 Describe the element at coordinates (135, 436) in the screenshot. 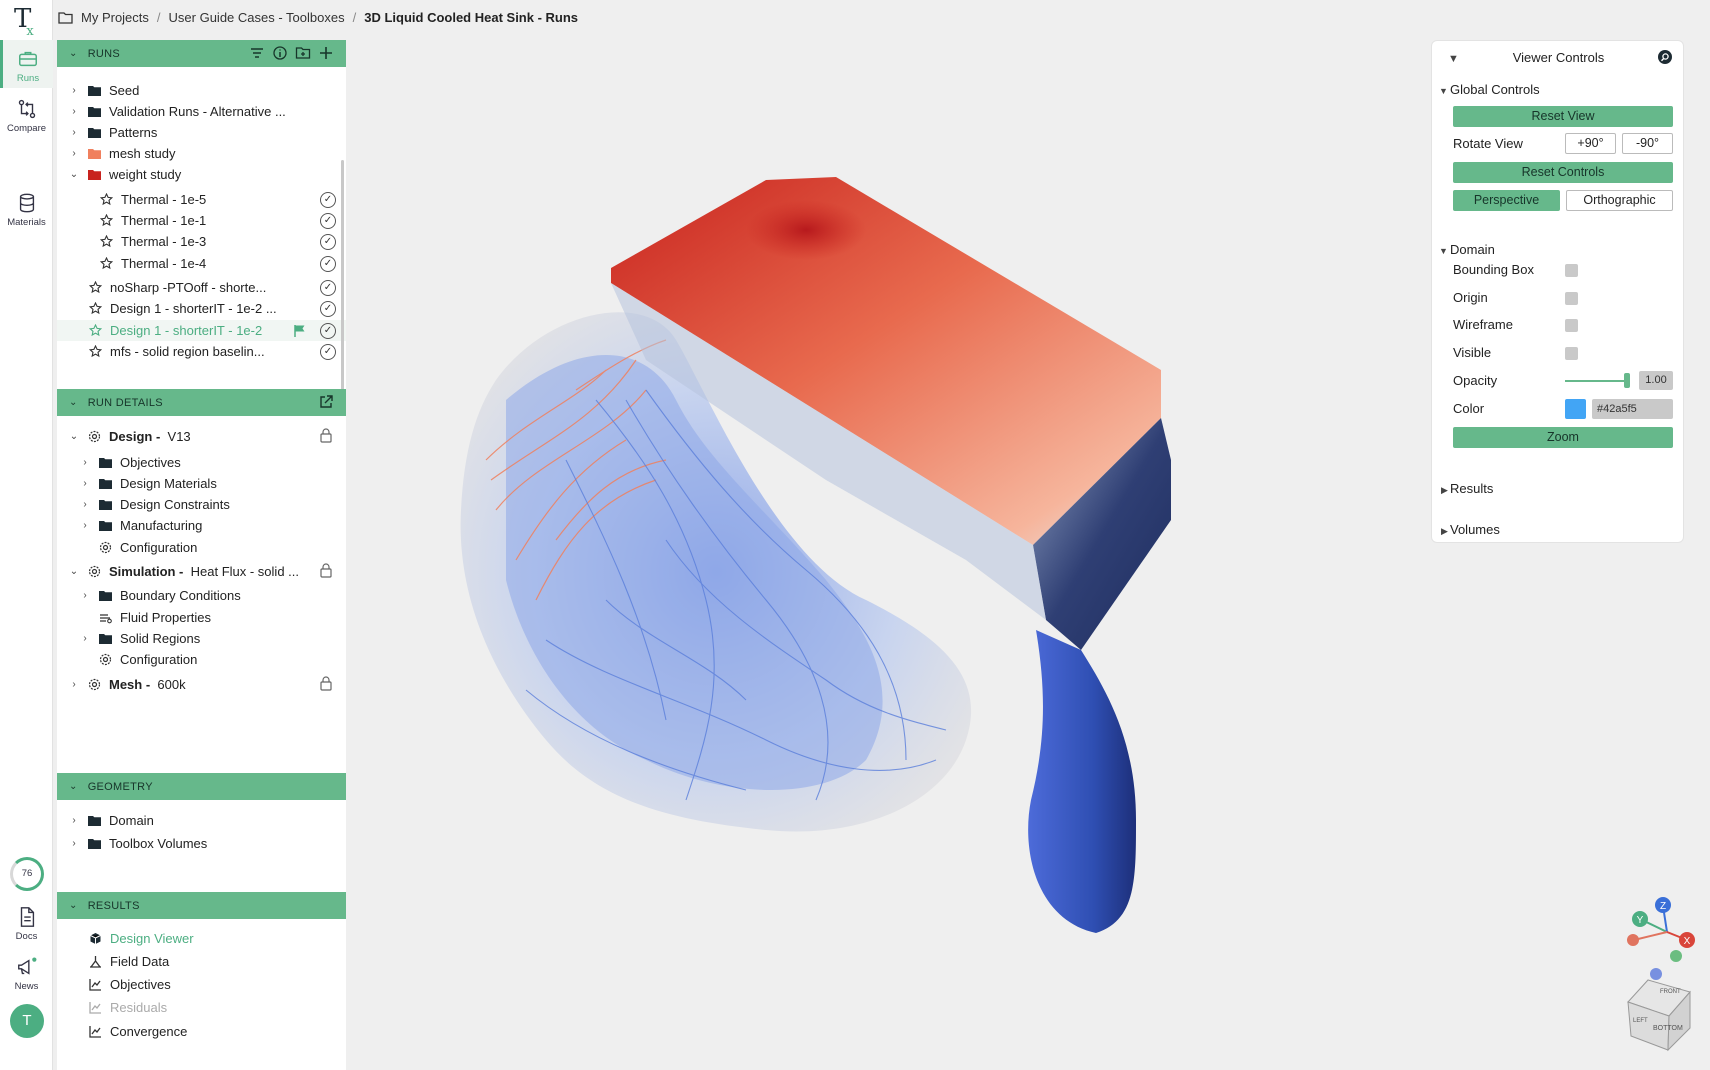

I see `design-label: Design -` at that location.